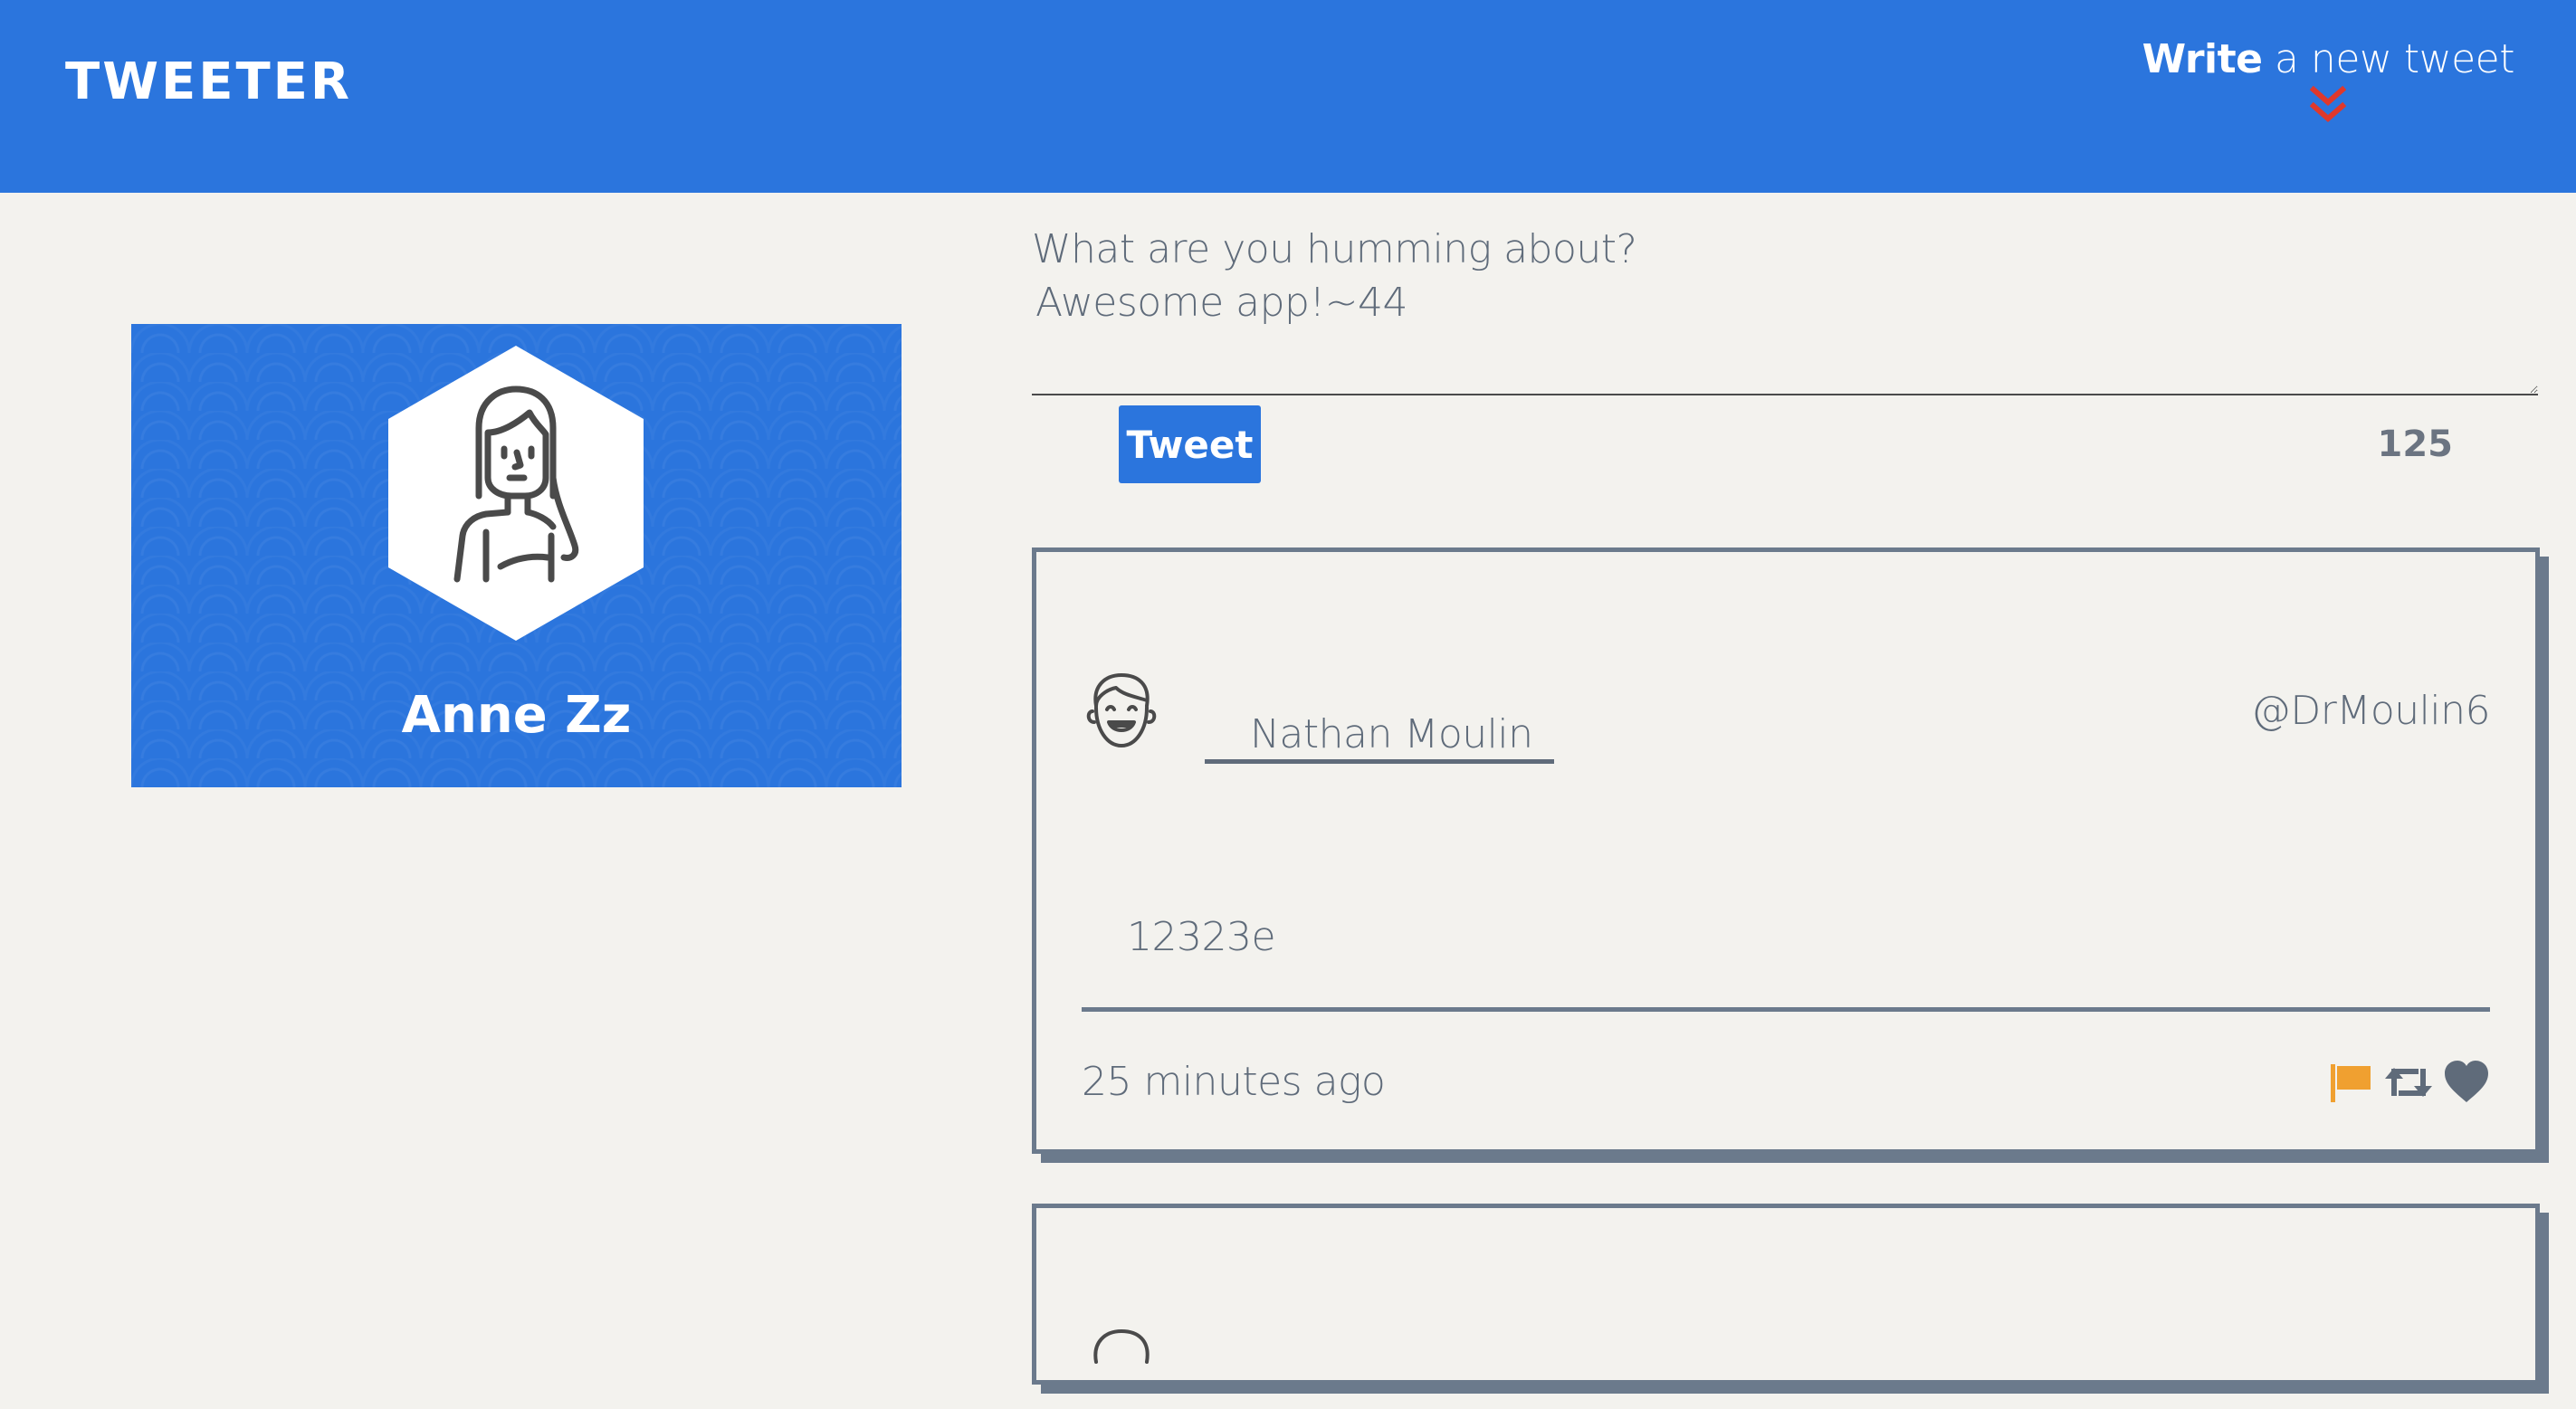 This screenshot has width=2576, height=1409. Describe the element at coordinates (1121, 1346) in the screenshot. I see `man-avatar-icon` at that location.